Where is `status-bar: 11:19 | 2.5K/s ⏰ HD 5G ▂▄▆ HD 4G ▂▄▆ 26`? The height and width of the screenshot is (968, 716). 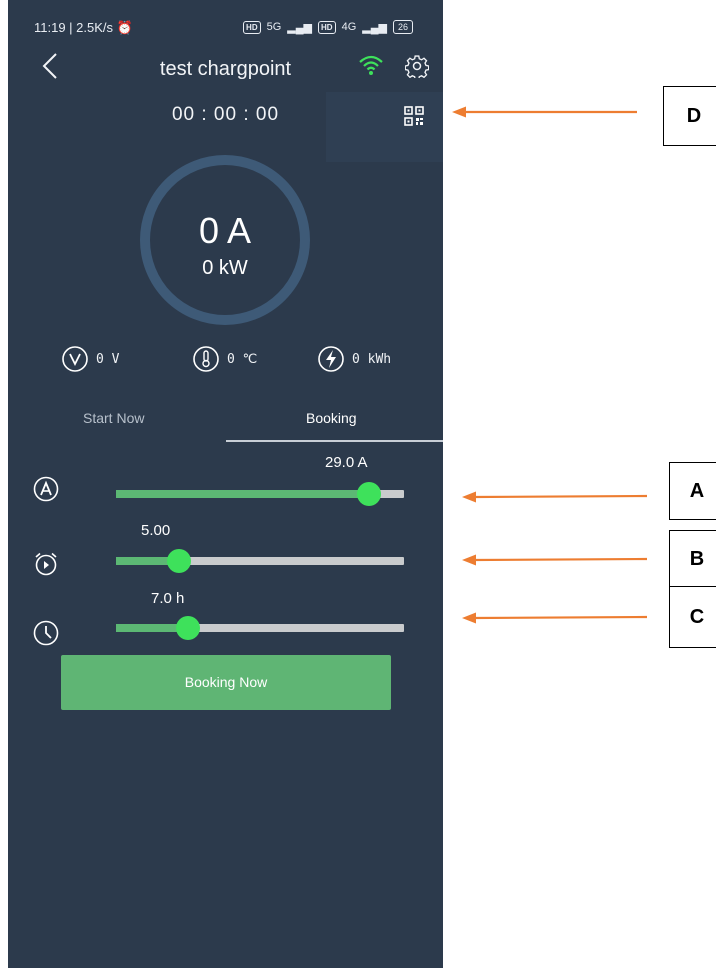 status-bar: 11:19 | 2.5K/s ⏰ HD 5G ▂▄▆ HD 4G ▂▄▆ 26 is located at coordinates (225, 20).